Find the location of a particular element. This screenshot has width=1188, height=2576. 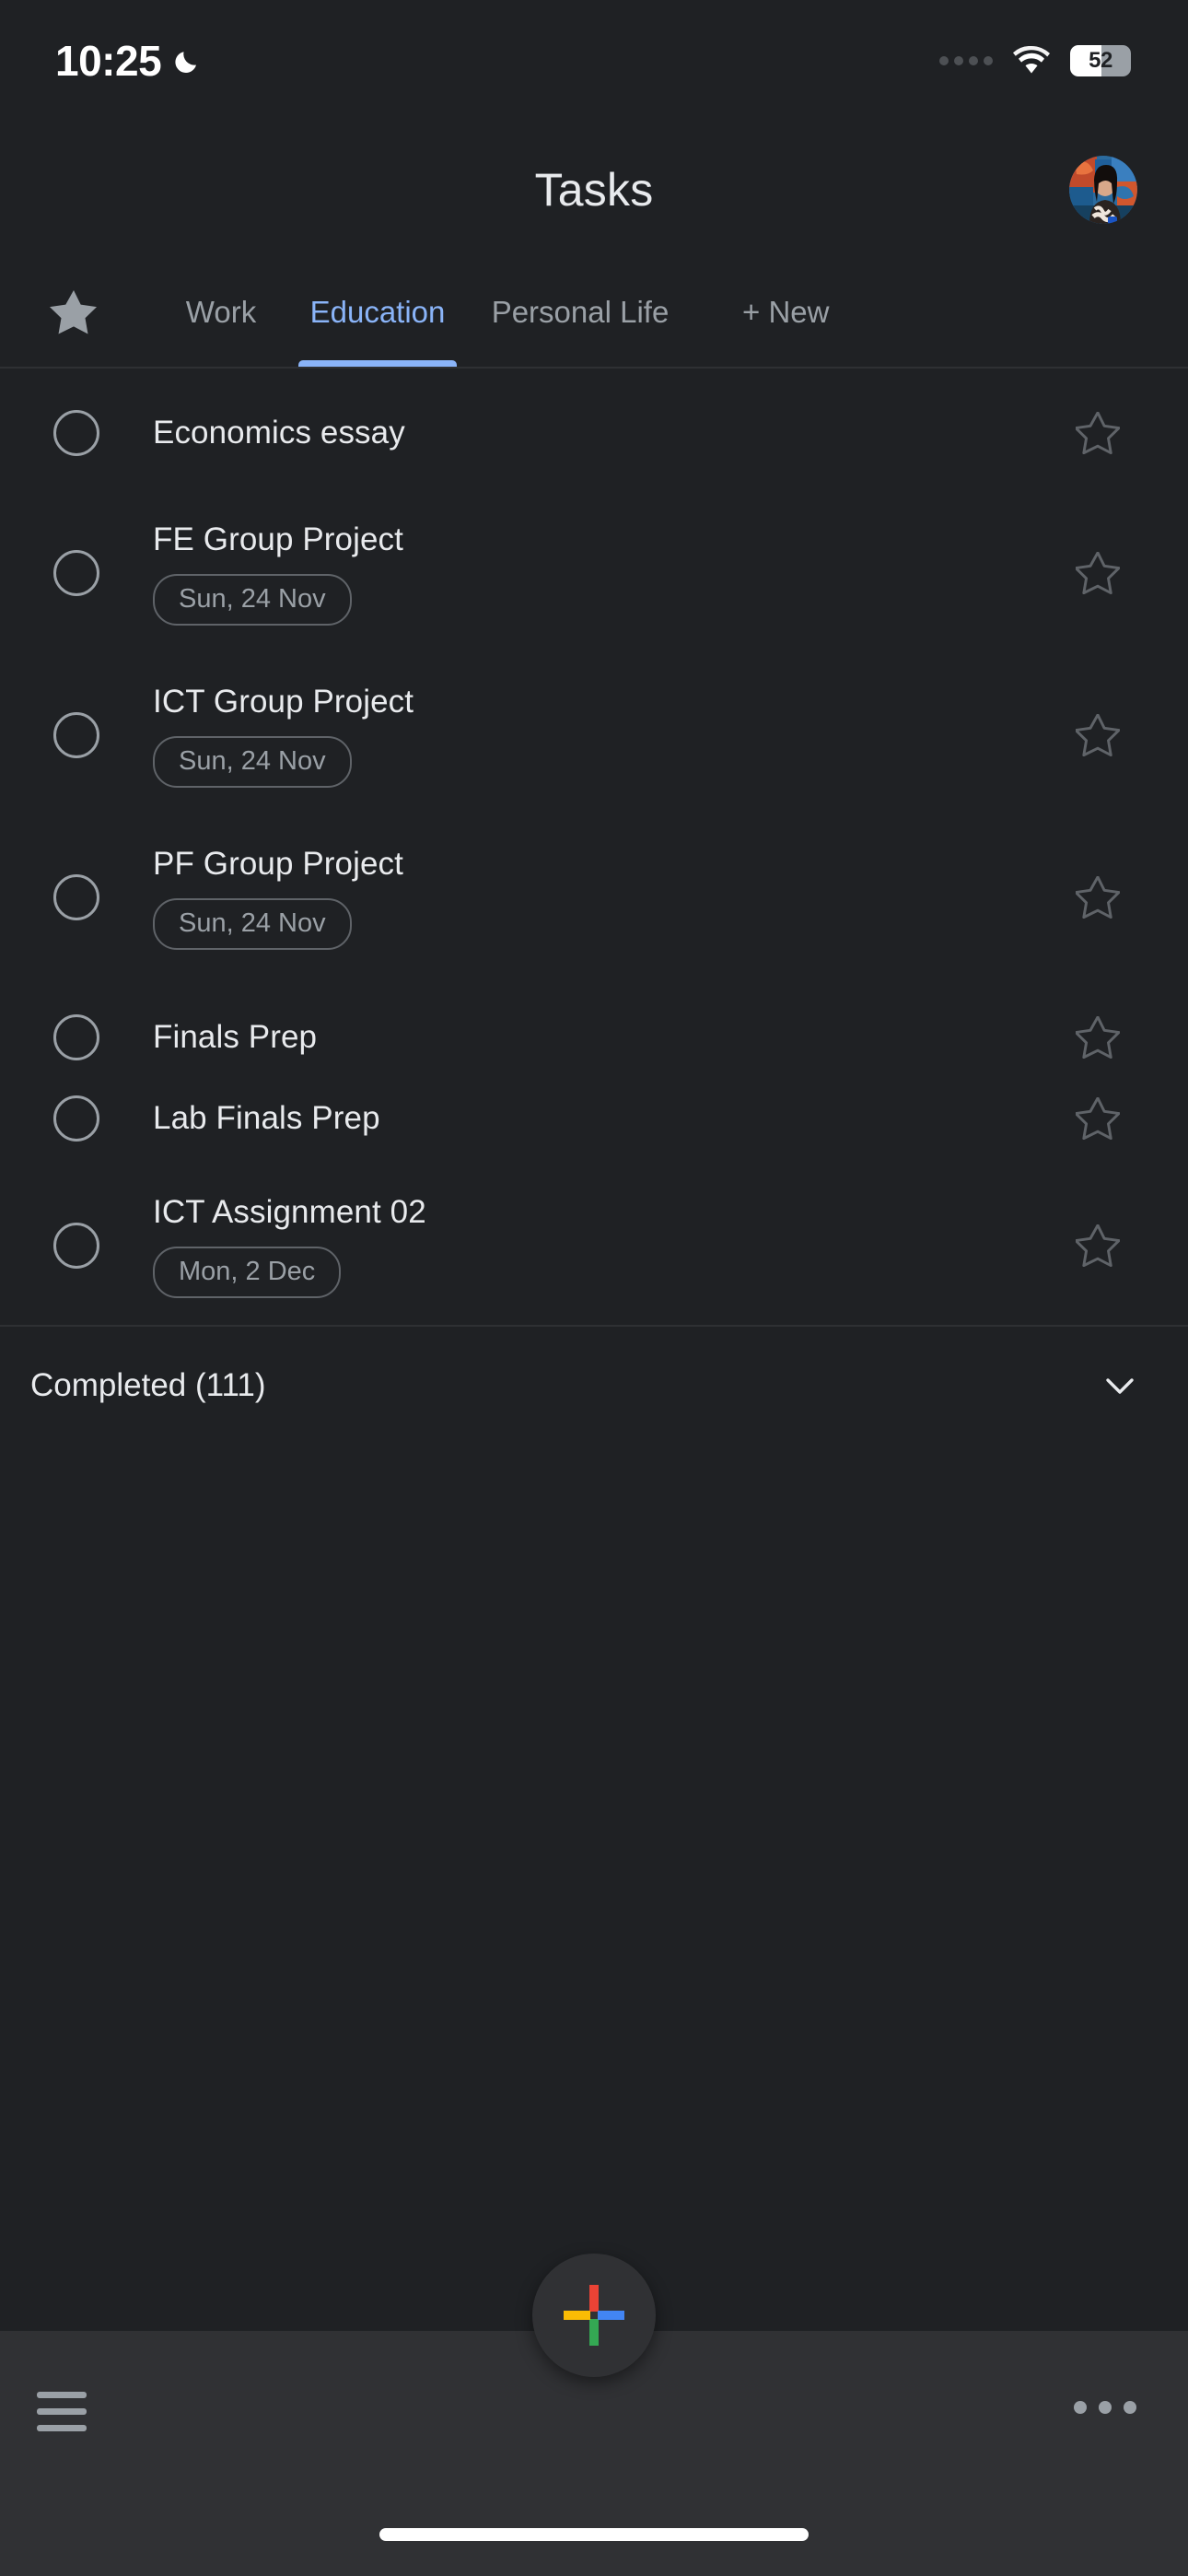

google-plus-icon is located at coordinates (594, 2315).